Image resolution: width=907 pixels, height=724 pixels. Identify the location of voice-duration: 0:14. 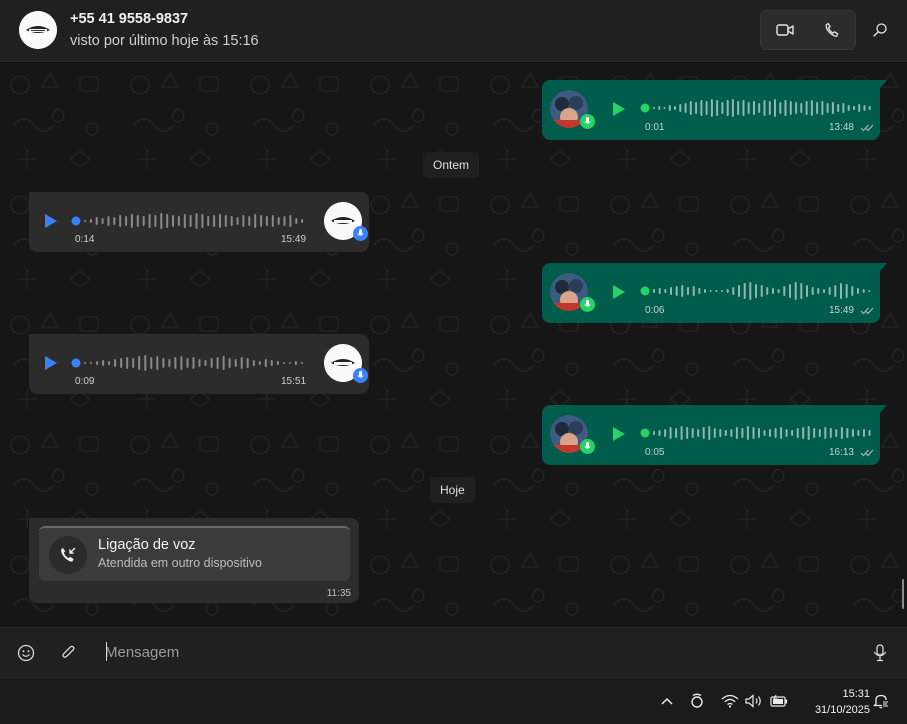
(85, 239).